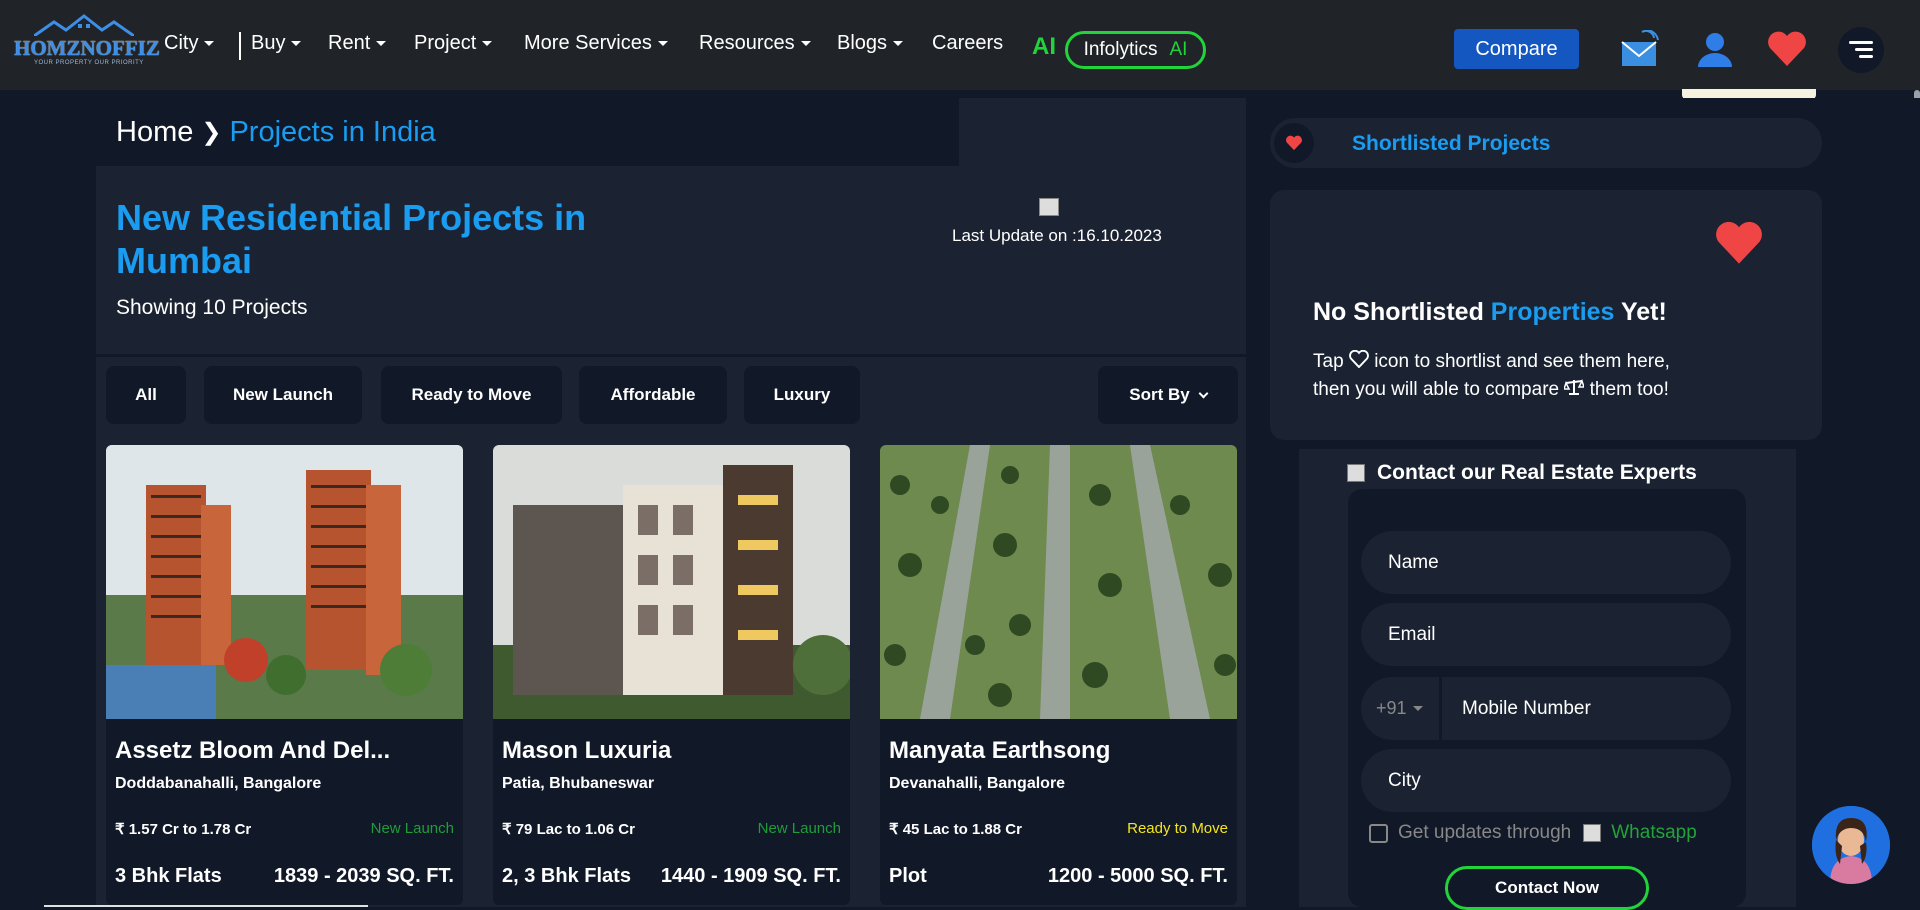 This screenshot has height=910, width=1920. What do you see at coordinates (332, 132) in the screenshot?
I see `breadcrumb-current: Projects in India` at bounding box center [332, 132].